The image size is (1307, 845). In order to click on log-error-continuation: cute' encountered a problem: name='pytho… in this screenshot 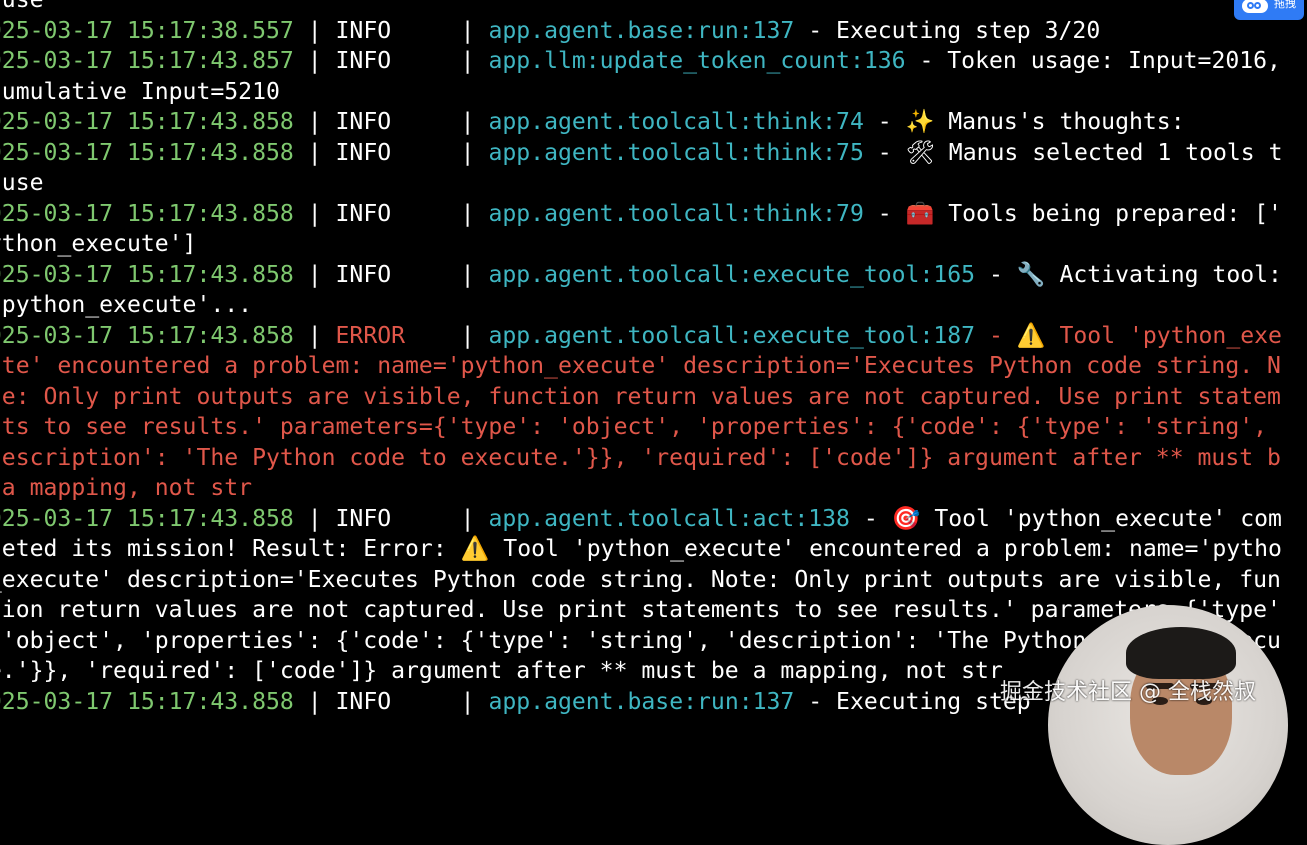, I will do `click(640, 366)`.